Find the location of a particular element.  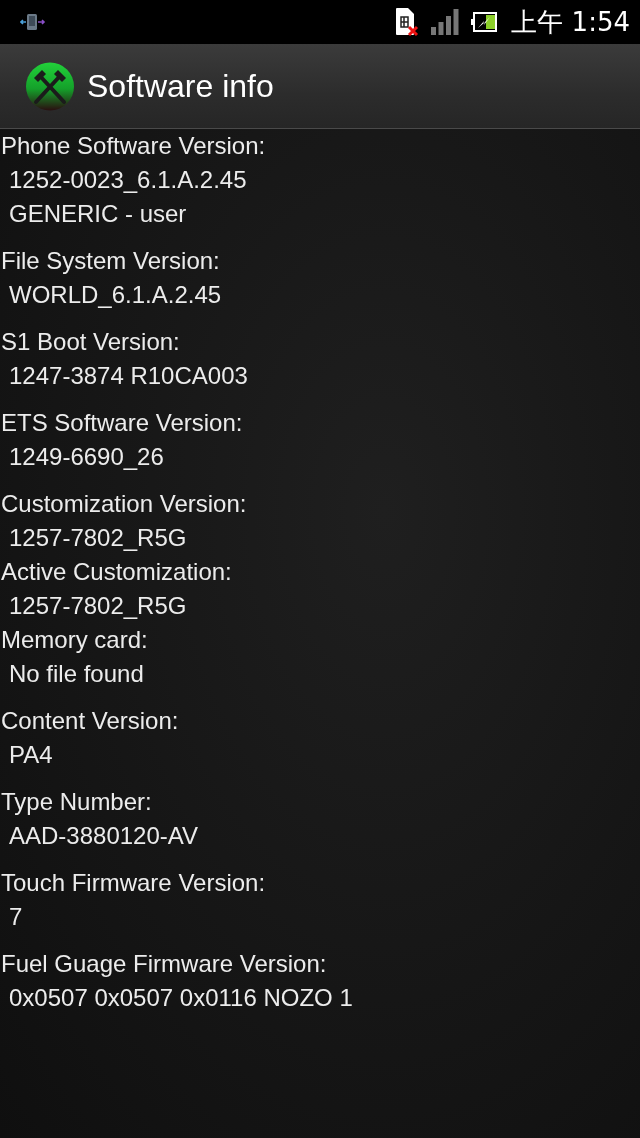

device-arrow-icon is located at coordinates (33, 22).